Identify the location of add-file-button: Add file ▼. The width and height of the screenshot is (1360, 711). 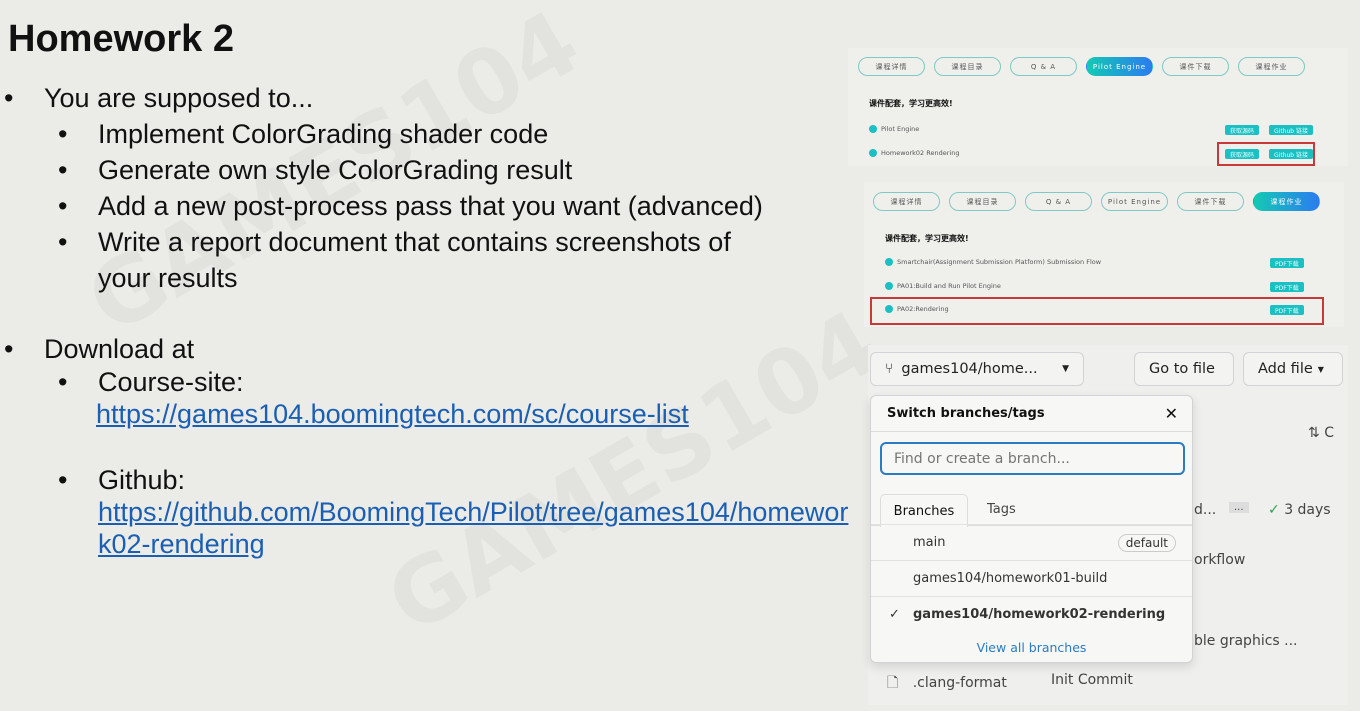
(1293, 369).